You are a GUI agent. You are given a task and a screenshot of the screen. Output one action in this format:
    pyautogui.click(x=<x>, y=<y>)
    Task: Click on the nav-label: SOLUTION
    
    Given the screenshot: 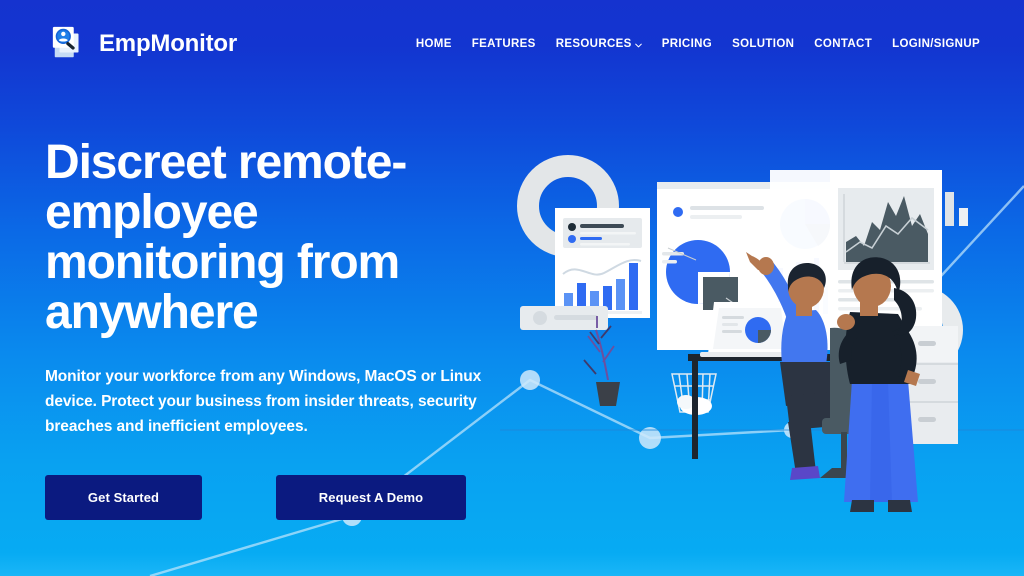 What is the action you would take?
    pyautogui.click(x=763, y=44)
    